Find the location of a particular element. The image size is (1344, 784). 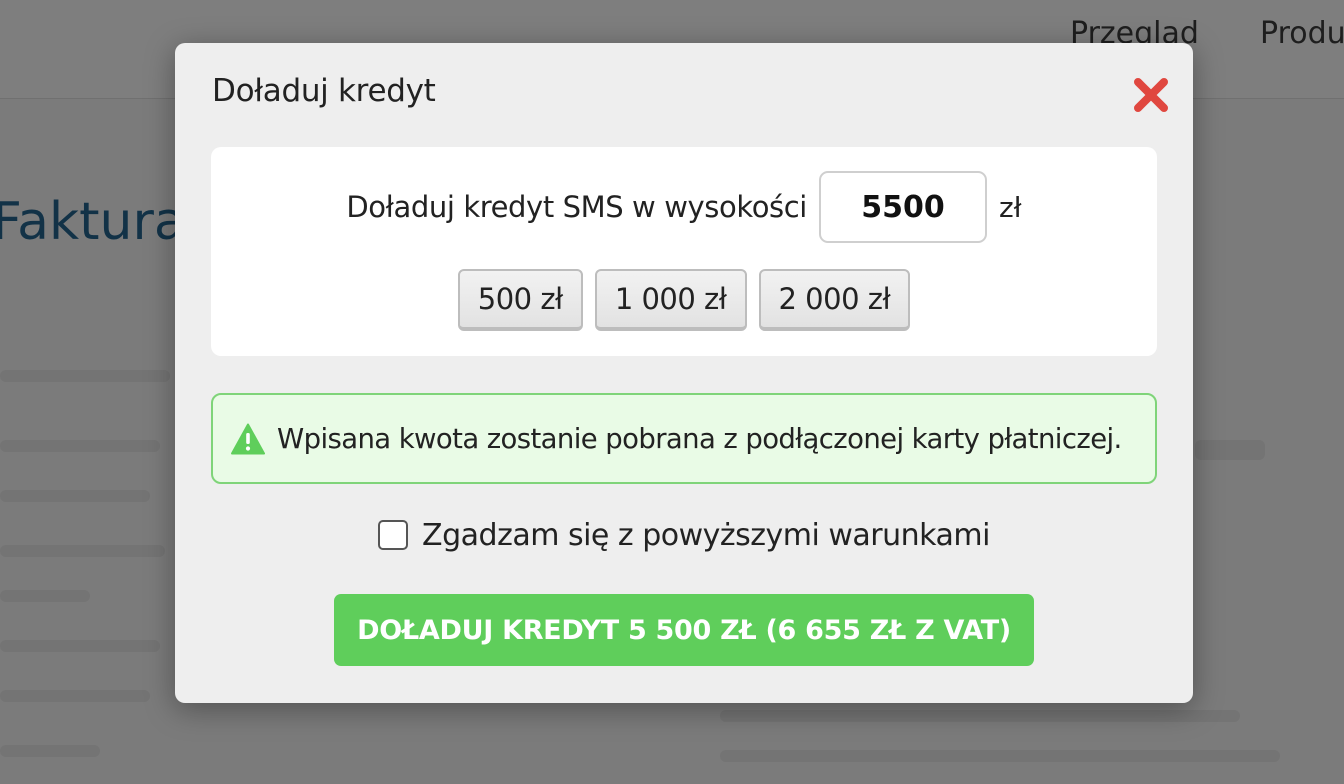

agree-checkbox is located at coordinates (393, 535).